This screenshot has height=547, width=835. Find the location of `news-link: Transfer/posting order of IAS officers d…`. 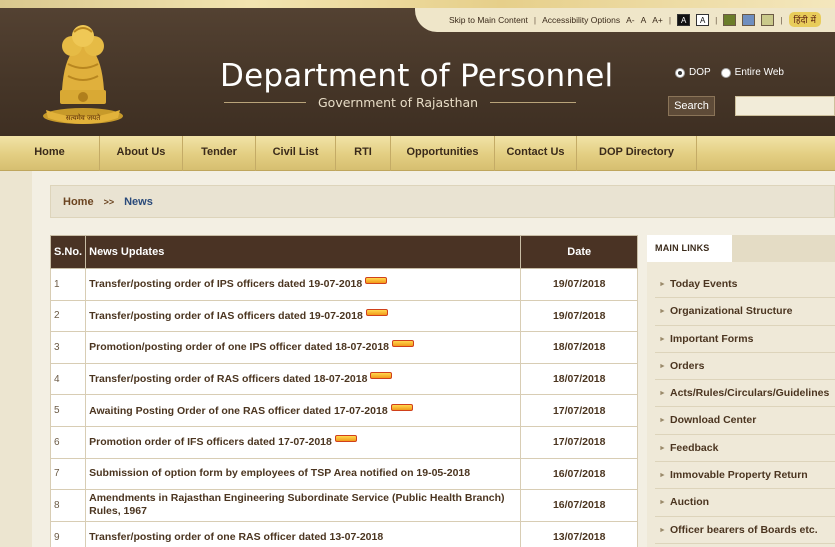

news-link: Transfer/posting order of IAS officers d… is located at coordinates (303, 316).